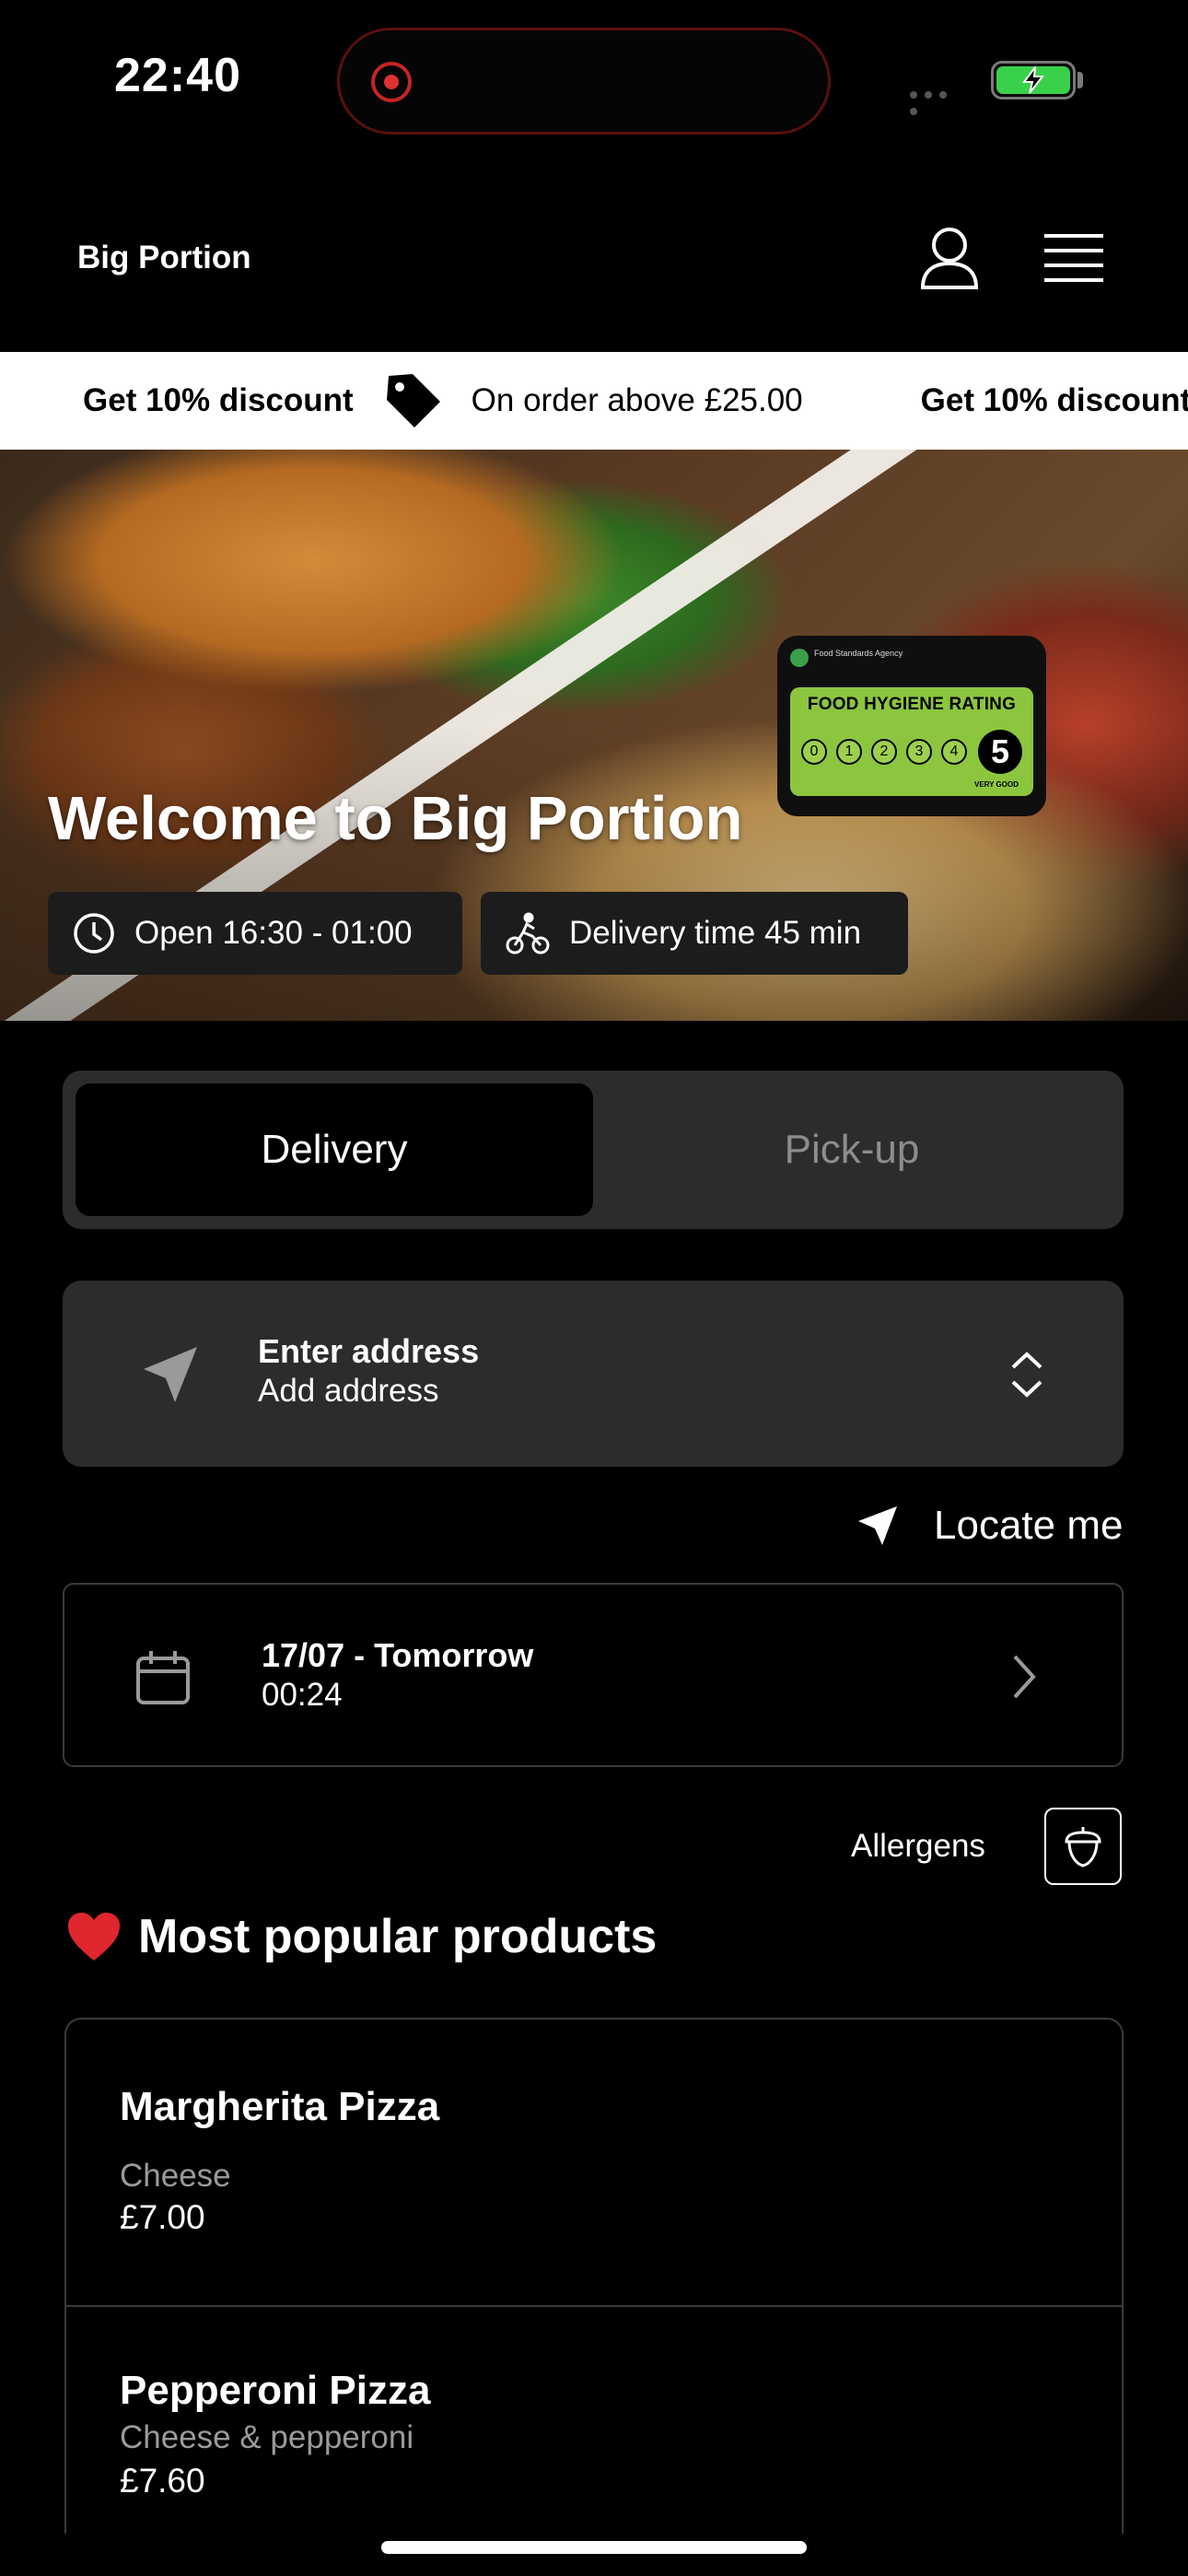 The height and width of the screenshot is (2576, 1188). I want to click on tag-icon, so click(413, 400).